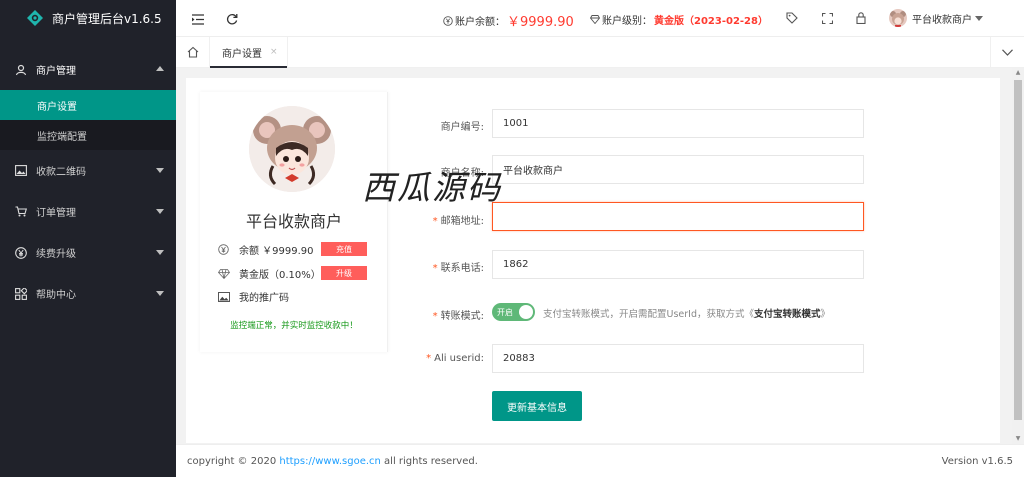  I want to click on app-logo: 商户管理后台v1.6.5, so click(88, 18).